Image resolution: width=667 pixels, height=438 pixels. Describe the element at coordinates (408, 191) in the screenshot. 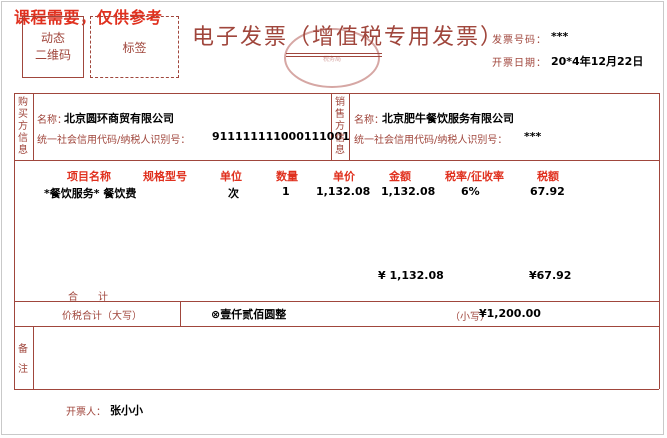

I see `row-amount: 1,132.08` at that location.